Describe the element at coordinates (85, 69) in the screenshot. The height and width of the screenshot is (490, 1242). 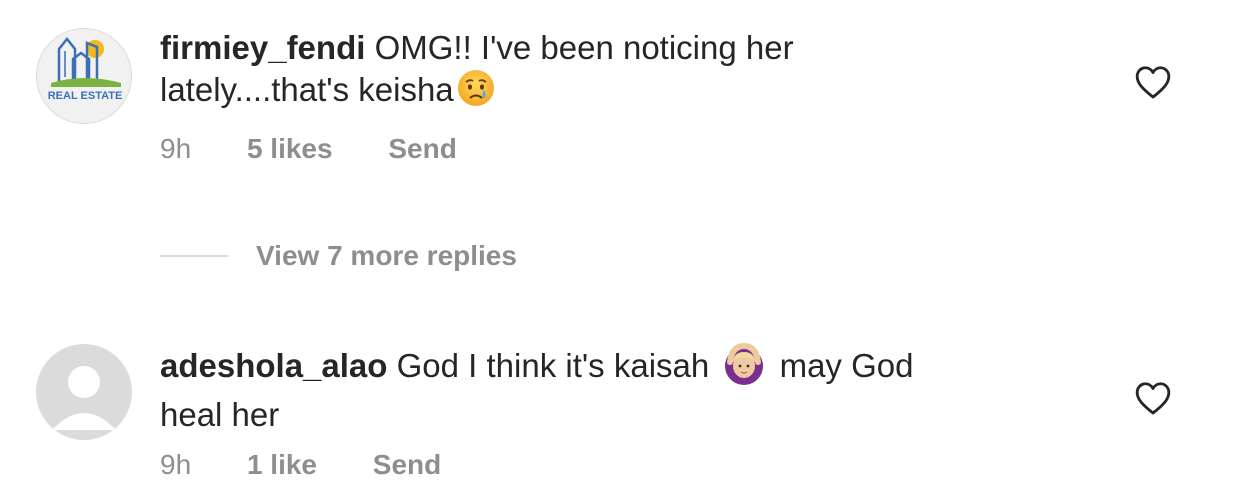
I see `real-estate-logo-icon: REAL ESTATE` at that location.